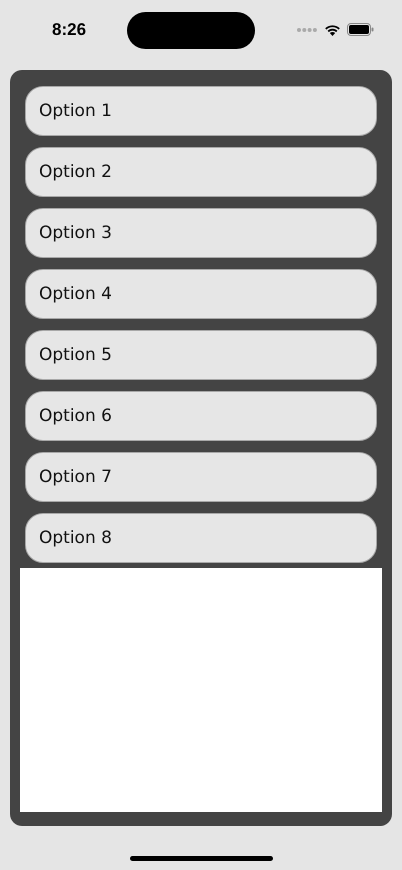  I want to click on option-button: Option 3, so click(201, 233).